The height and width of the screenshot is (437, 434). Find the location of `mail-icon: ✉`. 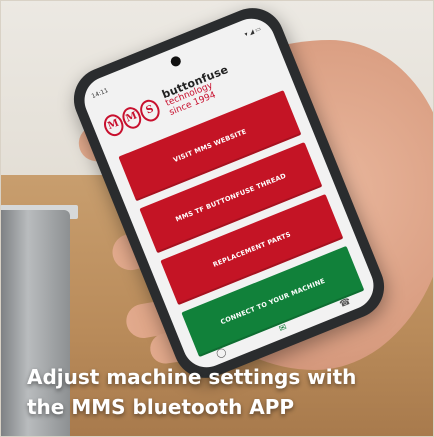

mail-icon: ✉ is located at coordinates (283, 329).